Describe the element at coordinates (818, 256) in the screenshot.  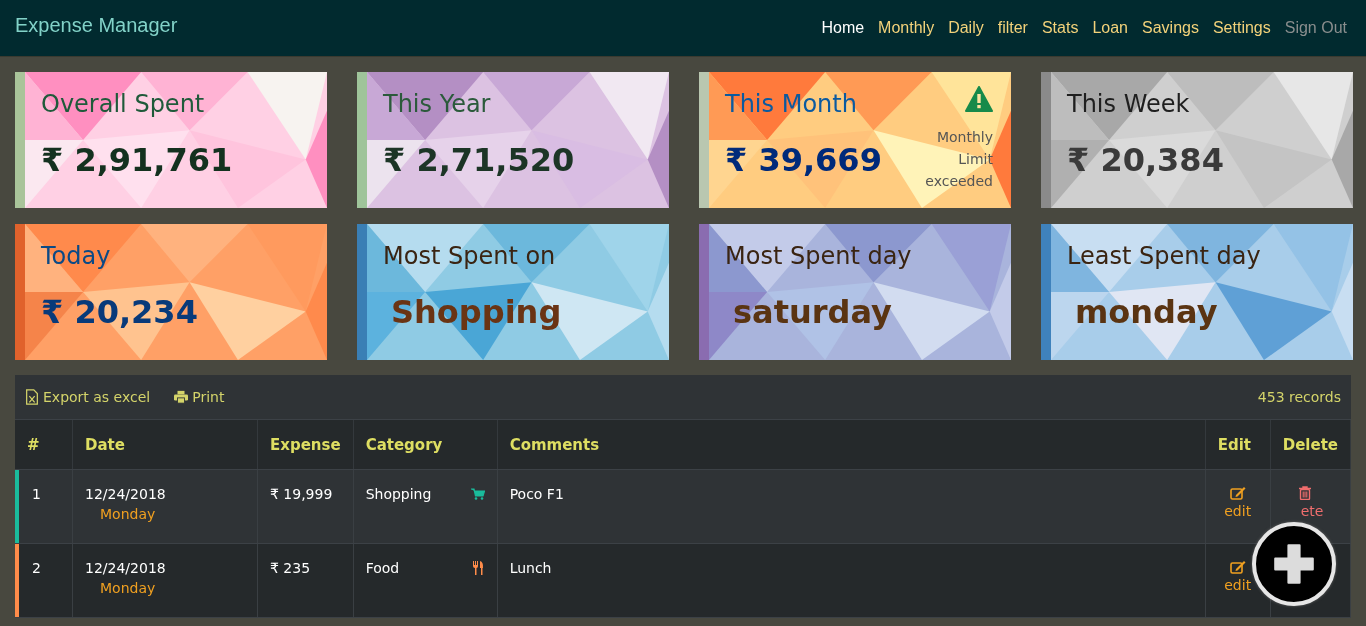
I see `card-title: Most Spent day` at that location.